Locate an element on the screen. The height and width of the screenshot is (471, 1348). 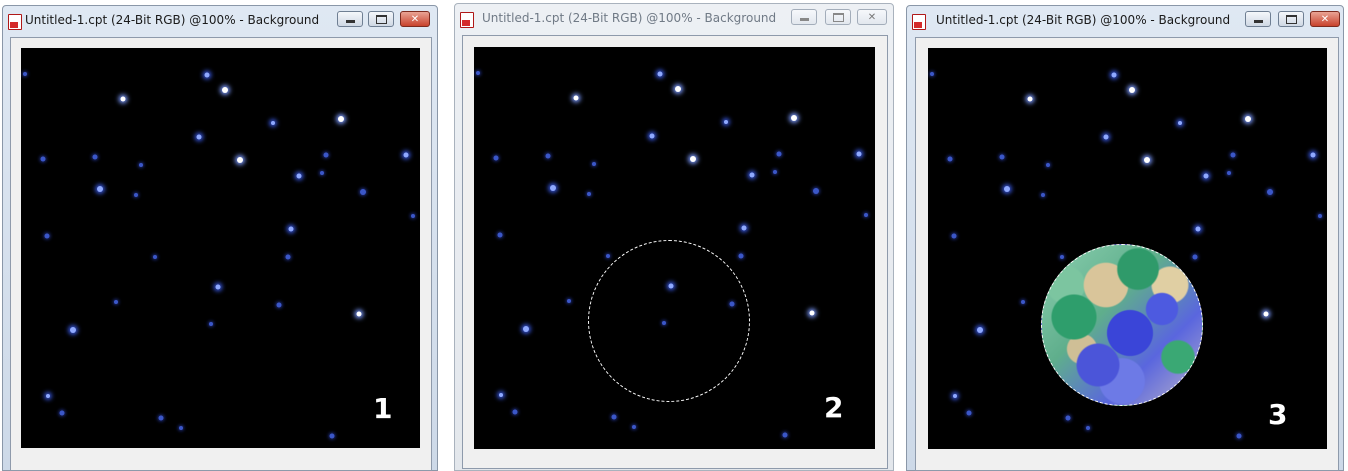
panel-number: 1 is located at coordinates (383, 408).